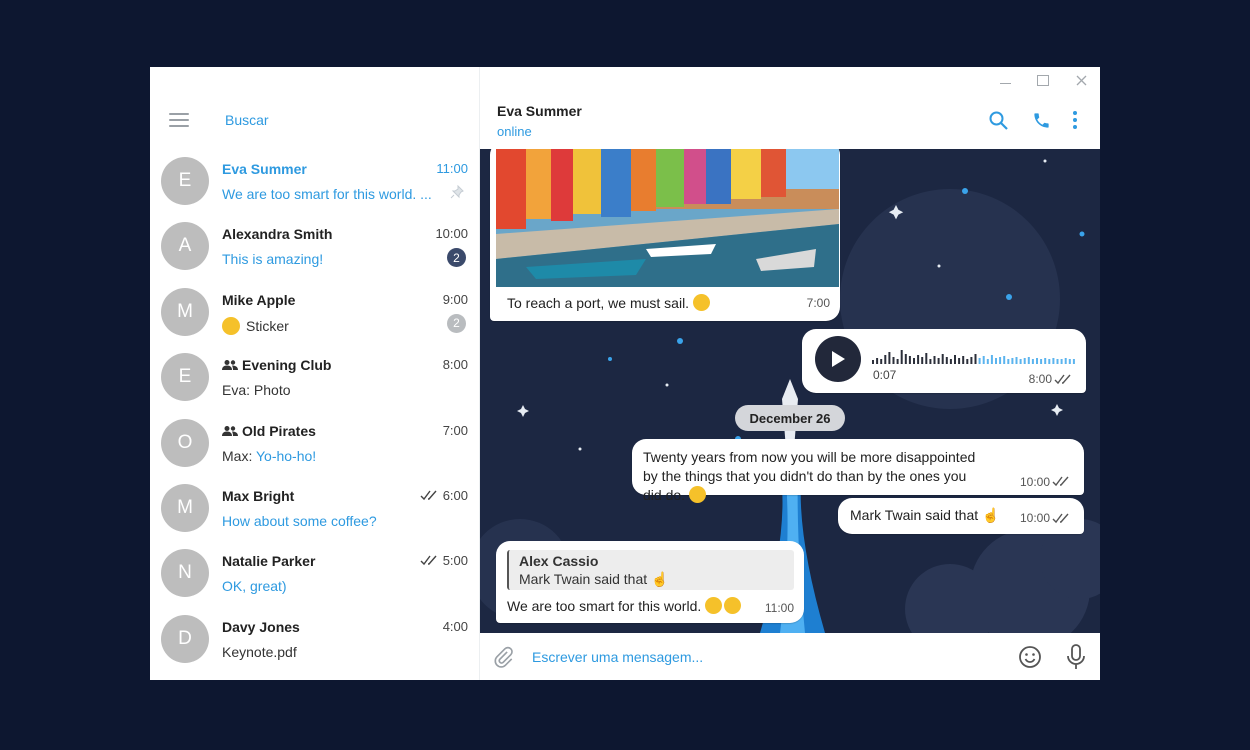 Image resolution: width=1250 pixels, height=750 pixels. Describe the element at coordinates (583, 579) in the screenshot. I see `reply-quoted-content: Mark Twain said that` at that location.